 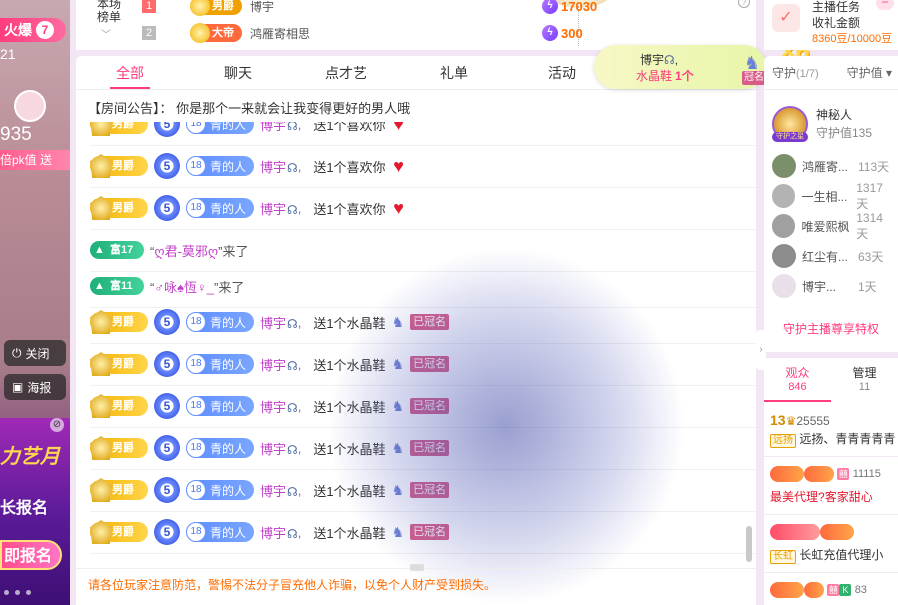 What do you see at coordinates (454, 72) in the screenshot?
I see `tab-gift-list: 礼单` at bounding box center [454, 72].